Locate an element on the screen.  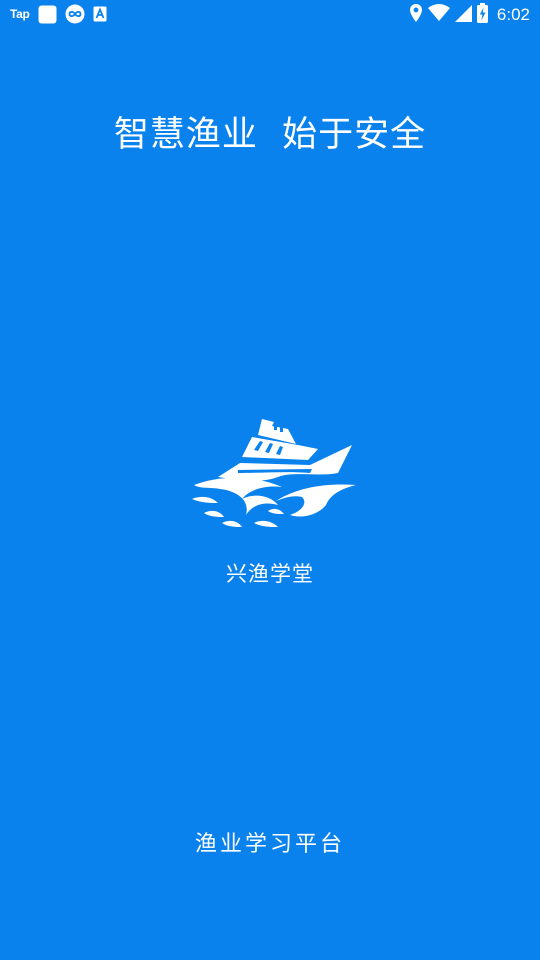
text-a-icon is located at coordinates (100, 14).